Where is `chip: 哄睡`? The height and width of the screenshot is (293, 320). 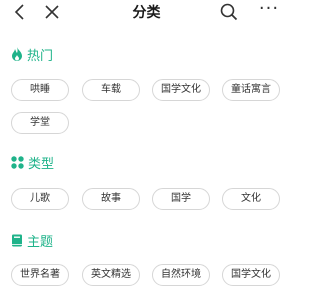 chip: 哄睡 is located at coordinates (40, 90).